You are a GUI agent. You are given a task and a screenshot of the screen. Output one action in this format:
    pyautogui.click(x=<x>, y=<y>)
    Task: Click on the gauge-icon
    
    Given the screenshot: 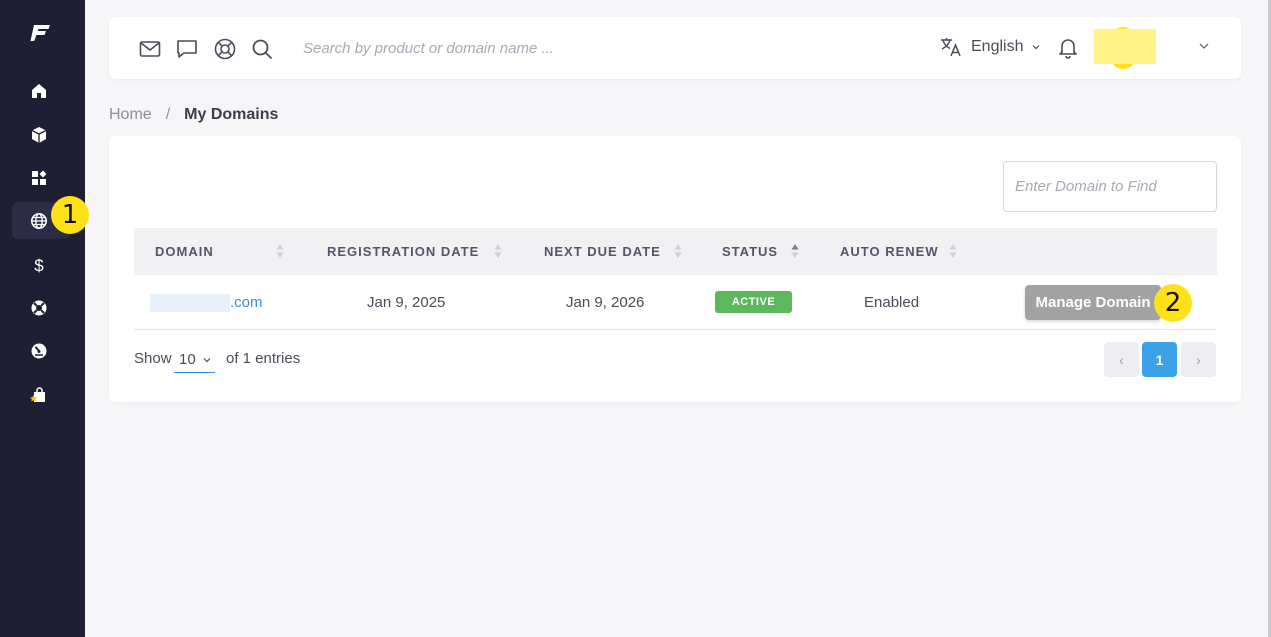 What is the action you would take?
    pyautogui.click(x=39, y=350)
    